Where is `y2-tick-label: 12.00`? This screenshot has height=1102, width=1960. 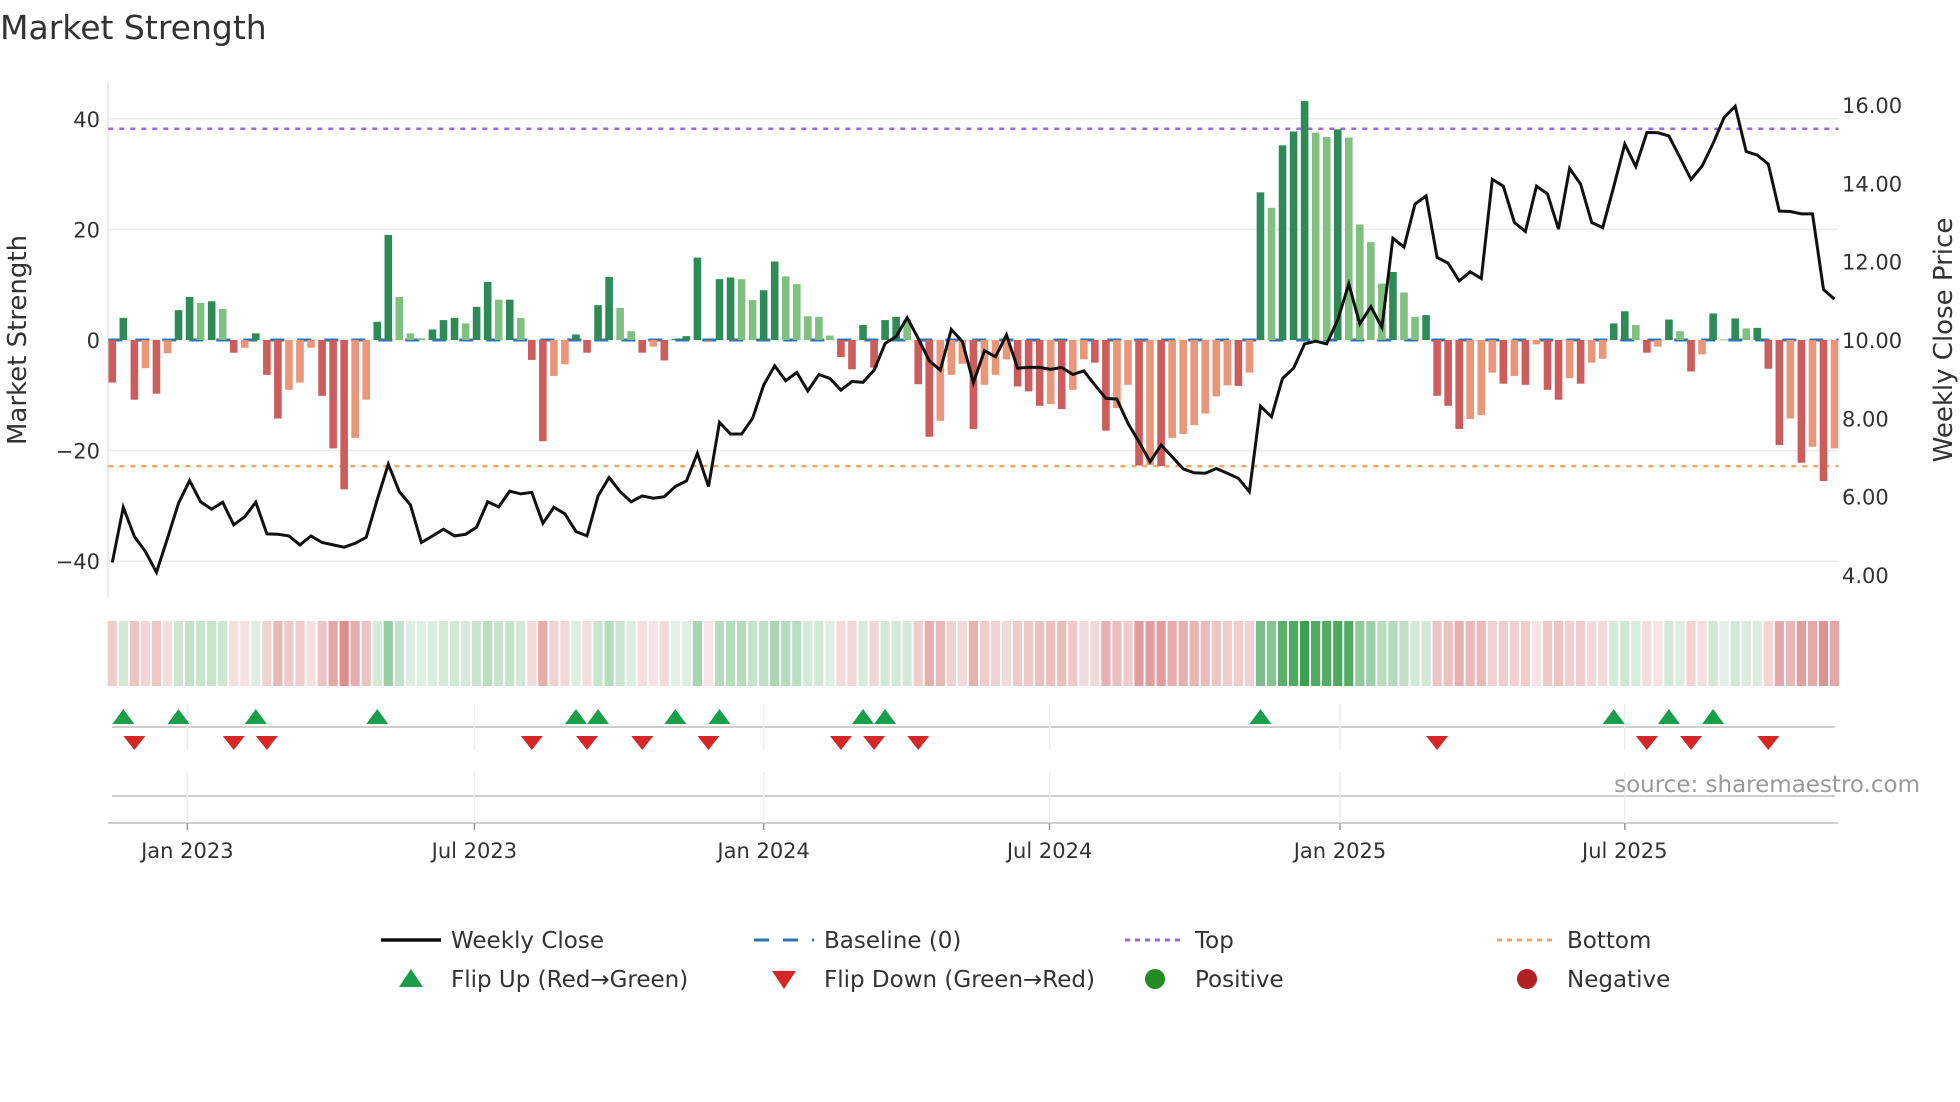 y2-tick-label: 12.00 is located at coordinates (1872, 263).